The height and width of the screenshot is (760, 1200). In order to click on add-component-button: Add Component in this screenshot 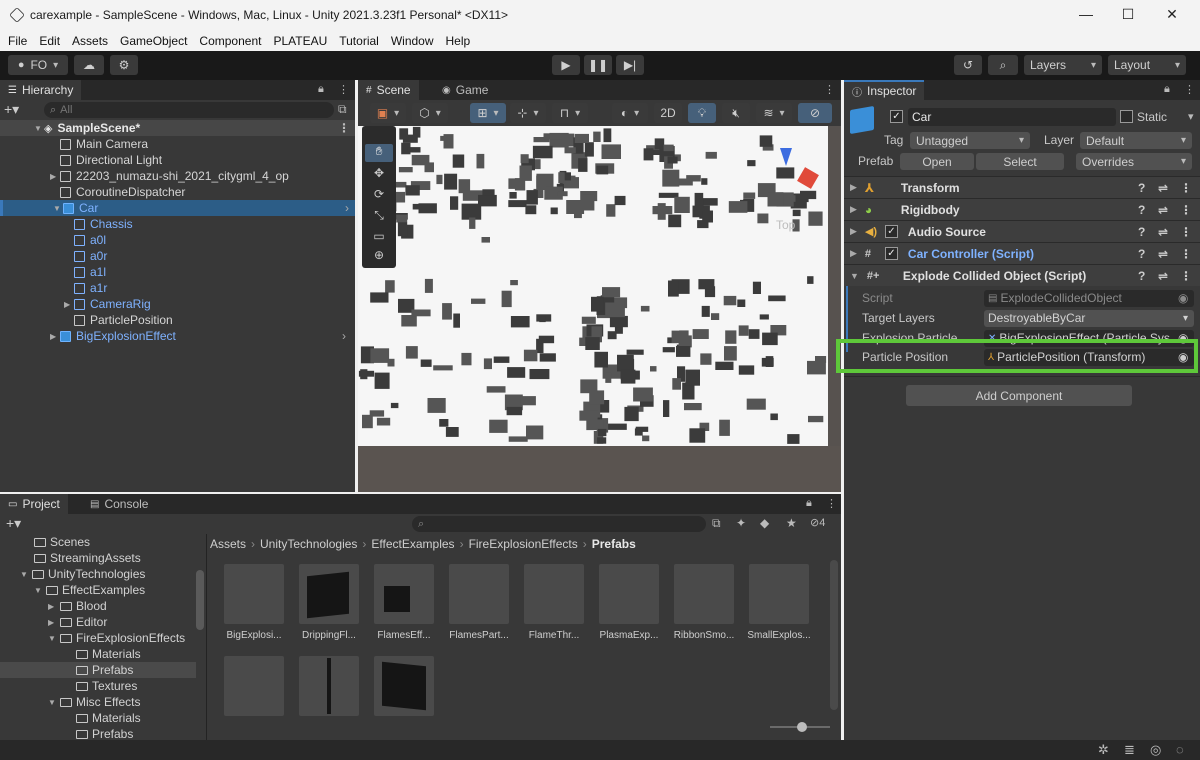, I will do `click(1019, 395)`.